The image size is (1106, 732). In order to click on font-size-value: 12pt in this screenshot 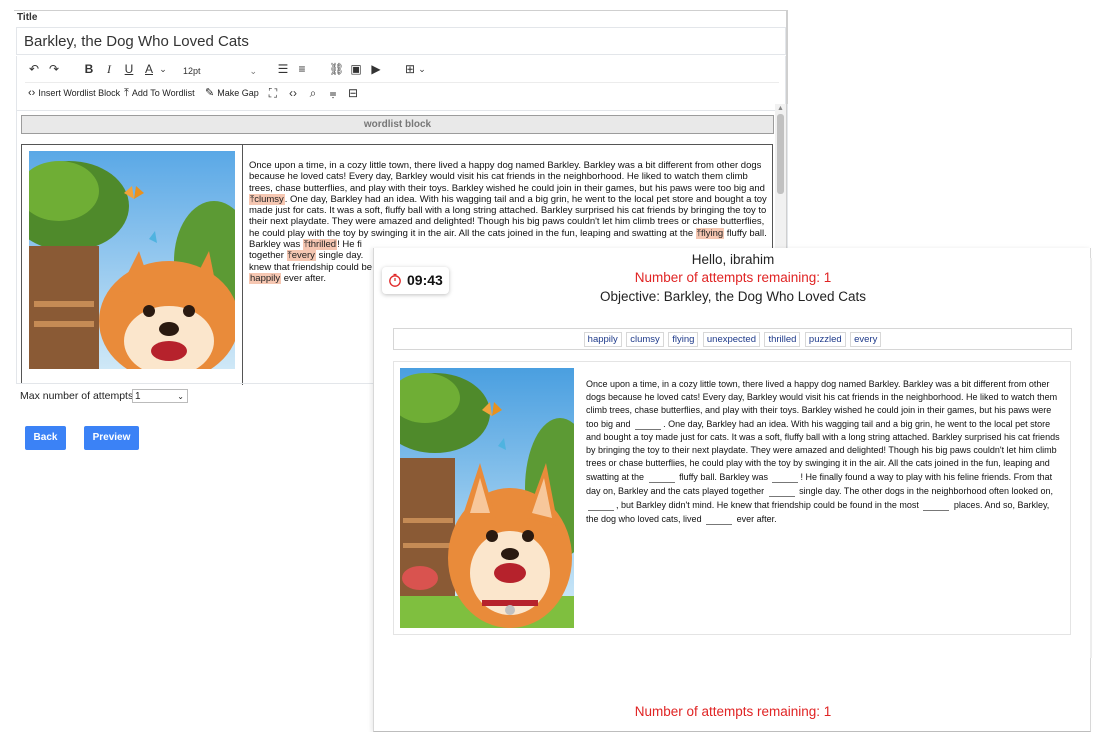, I will do `click(192, 71)`.